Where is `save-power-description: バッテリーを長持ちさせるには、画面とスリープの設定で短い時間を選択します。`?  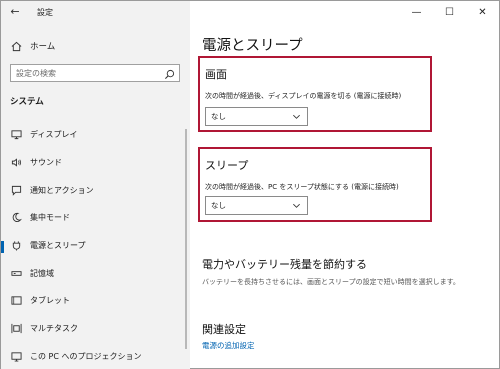 save-power-description: バッテリーを長持ちさせるには、画面とスリープの設定で短い時間を選択します。 is located at coordinates (331, 282).